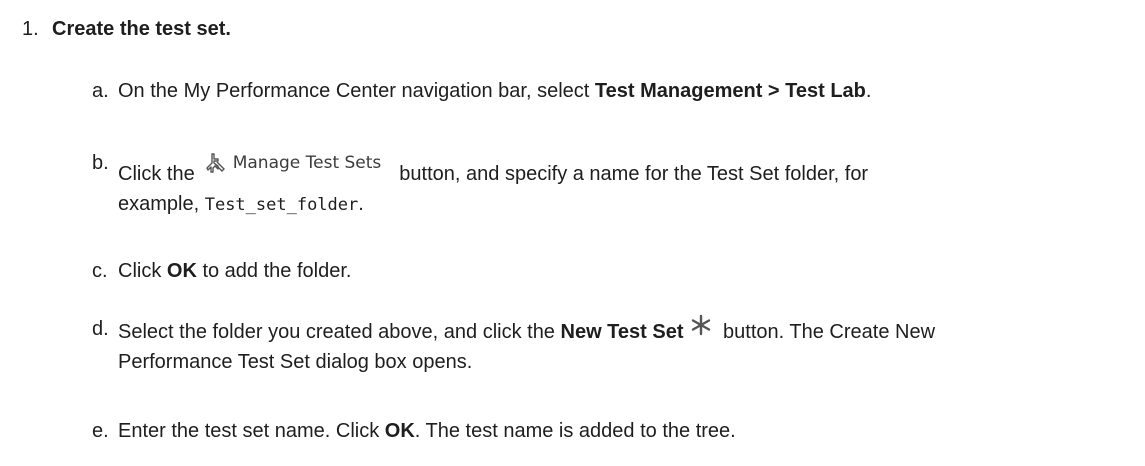  Describe the element at coordinates (701, 325) in the screenshot. I see `asterisk-icon` at that location.